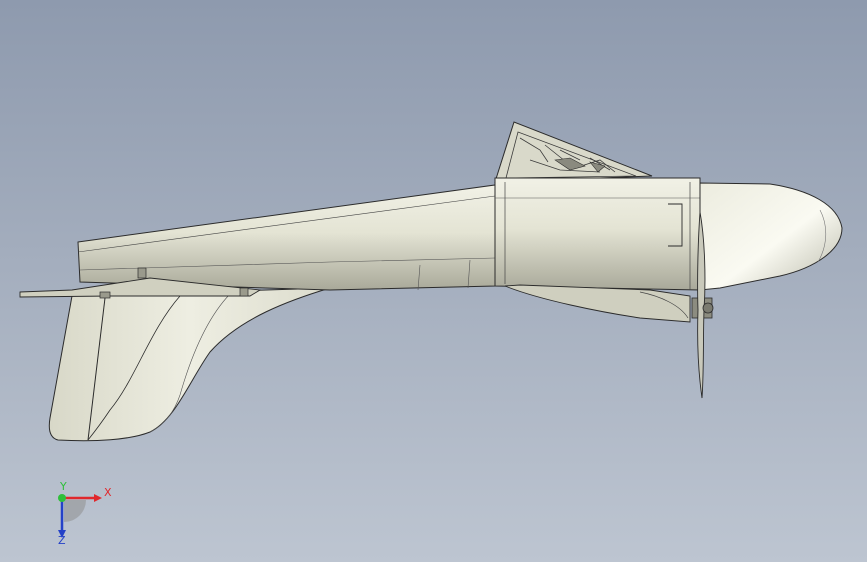 This screenshot has height=562, width=867. Describe the element at coordinates (62, 498) in the screenshot. I see `y-axis-dot` at that location.